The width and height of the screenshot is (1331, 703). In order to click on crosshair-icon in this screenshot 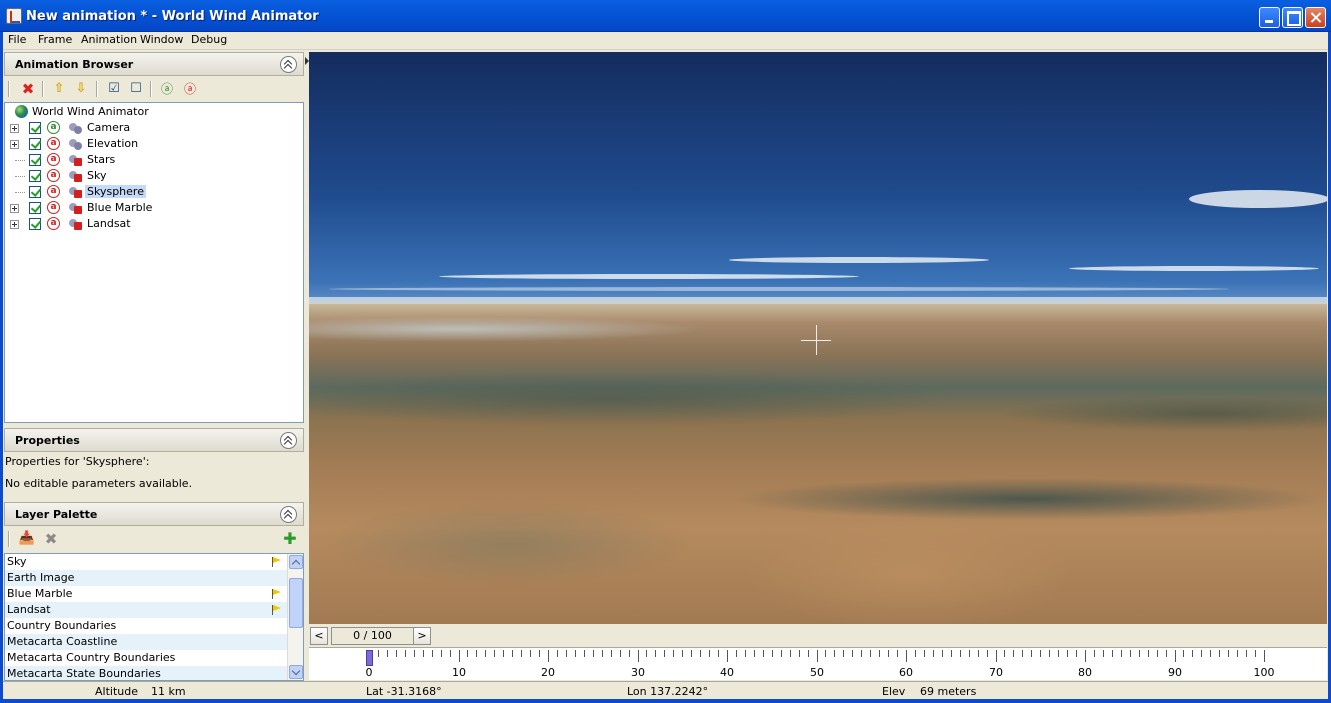, I will do `click(816, 340)`.